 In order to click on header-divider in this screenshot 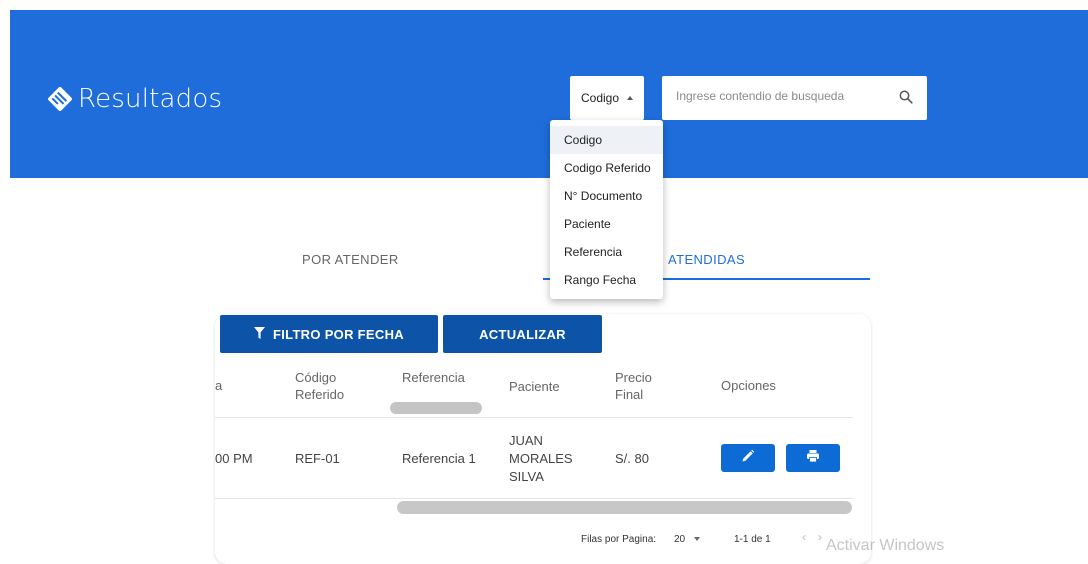, I will do `click(534, 417)`.